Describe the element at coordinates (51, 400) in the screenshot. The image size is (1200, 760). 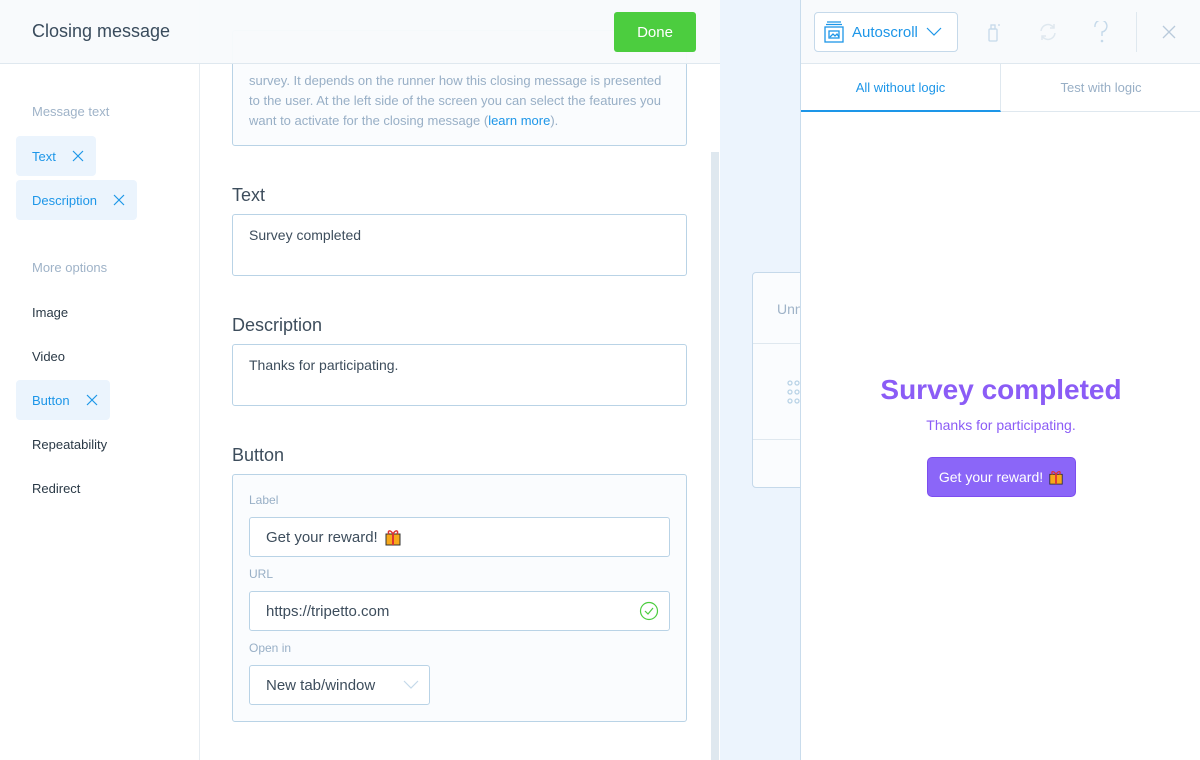
I see `chip-label: Button` at that location.